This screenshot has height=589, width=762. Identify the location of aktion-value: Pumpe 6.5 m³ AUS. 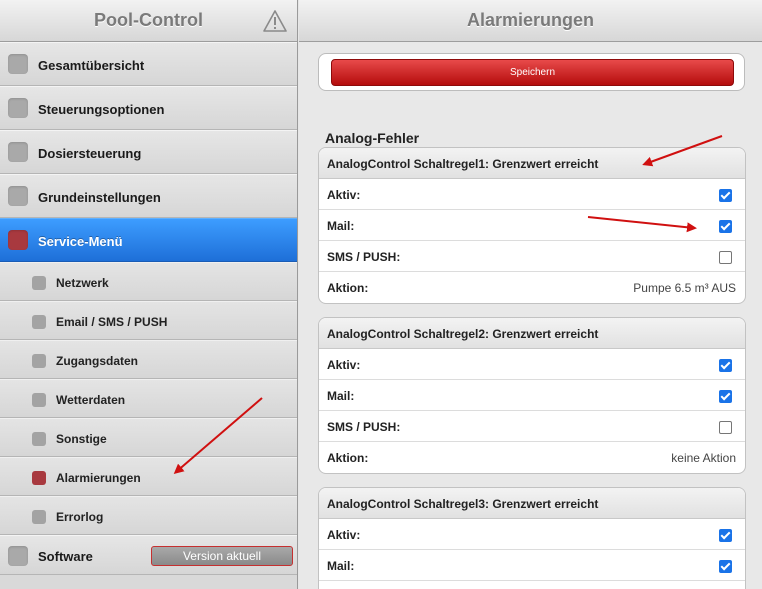
(684, 288).